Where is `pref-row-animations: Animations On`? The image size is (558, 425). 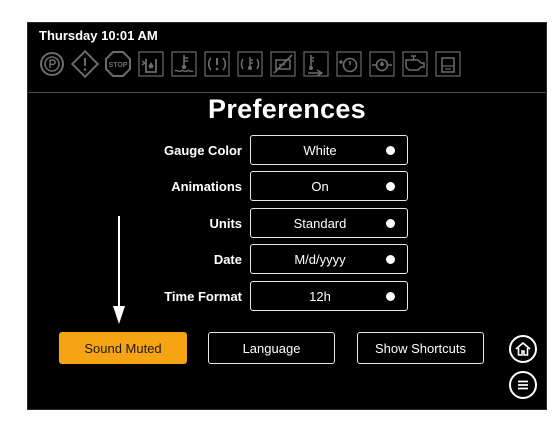
pref-row-animations: Animations On is located at coordinates (288, 187).